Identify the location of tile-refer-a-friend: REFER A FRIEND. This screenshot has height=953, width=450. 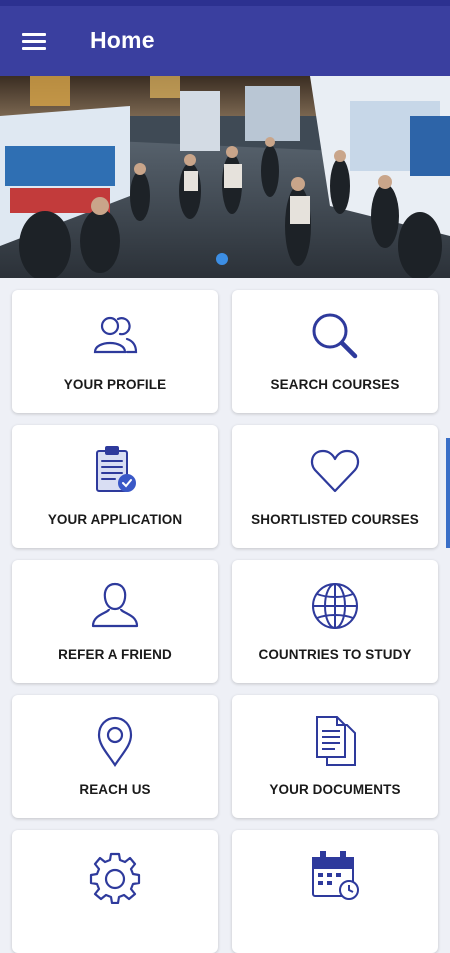
(115, 621).